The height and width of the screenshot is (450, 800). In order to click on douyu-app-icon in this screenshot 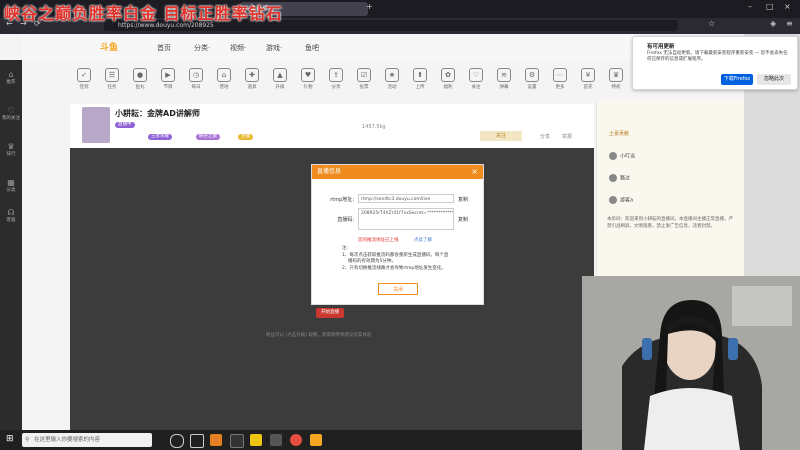, I will do `click(316, 440)`.